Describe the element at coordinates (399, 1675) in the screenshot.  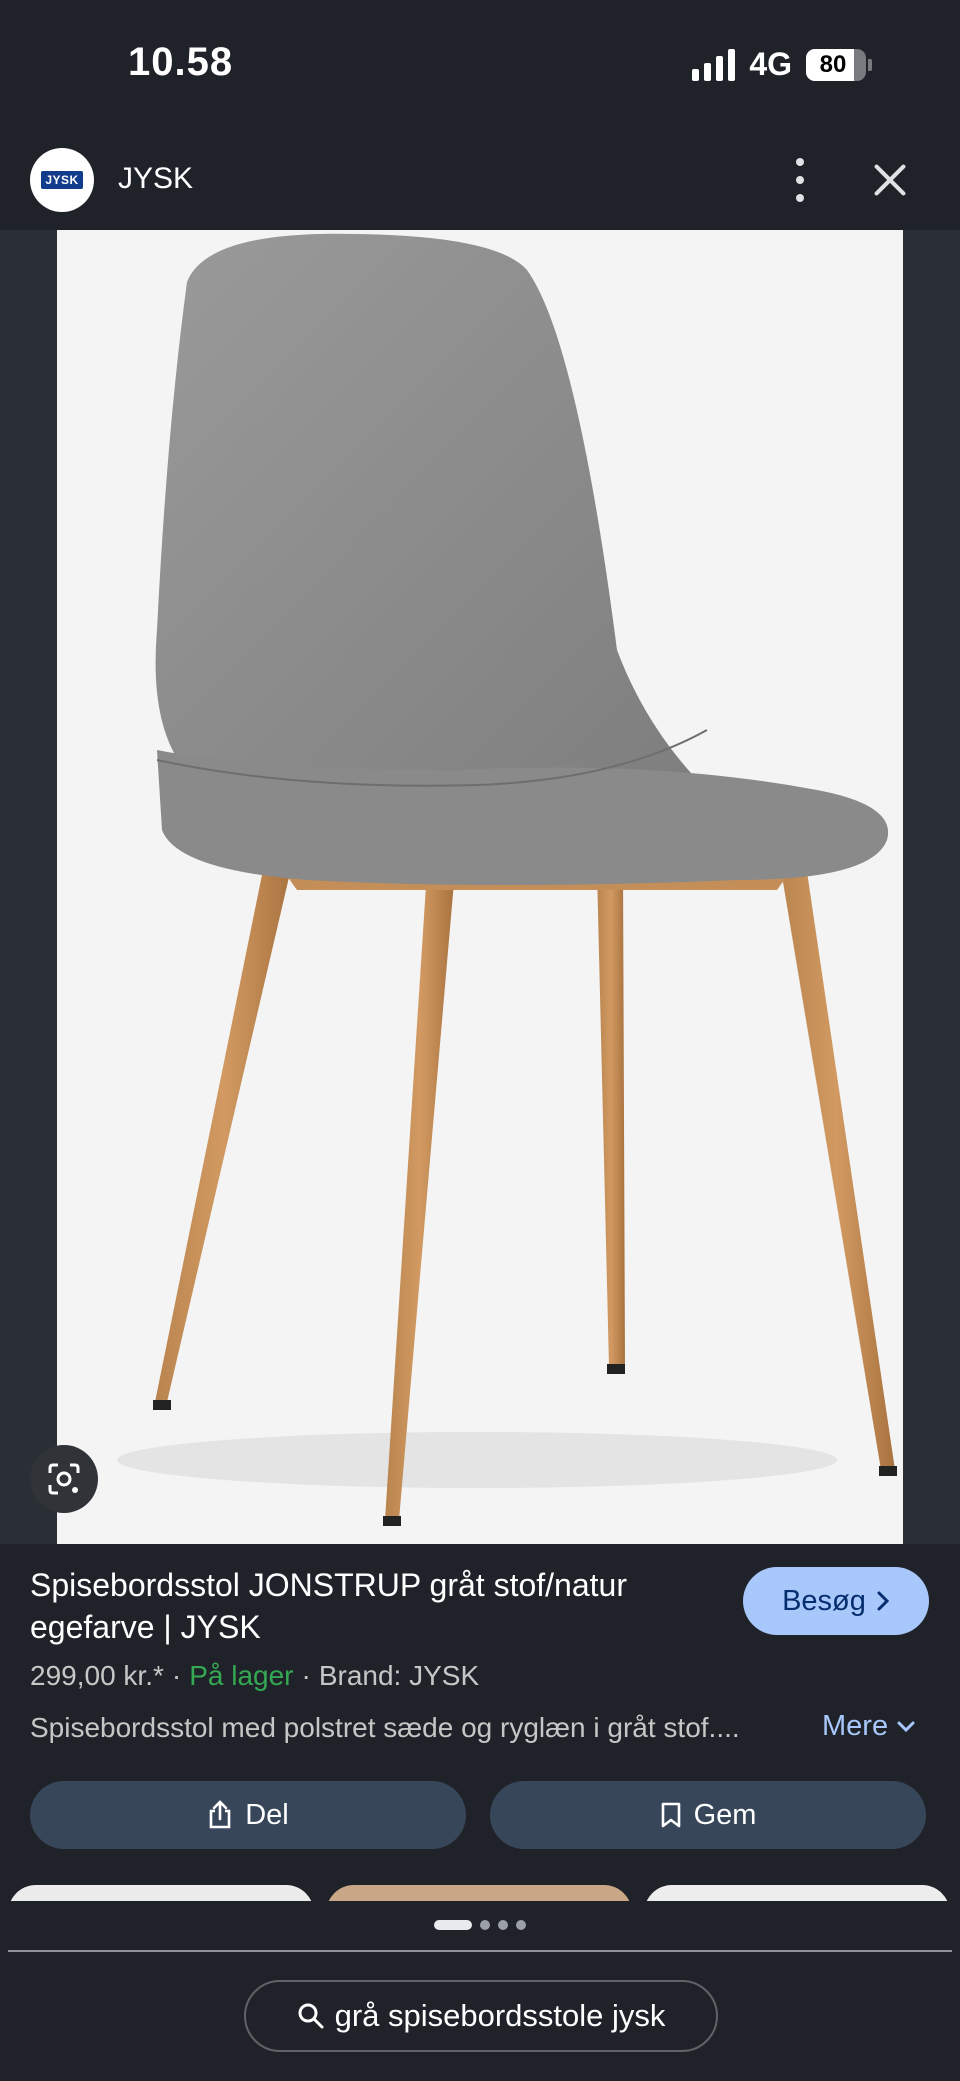
I see `product-brand: Brand: JYSK` at that location.